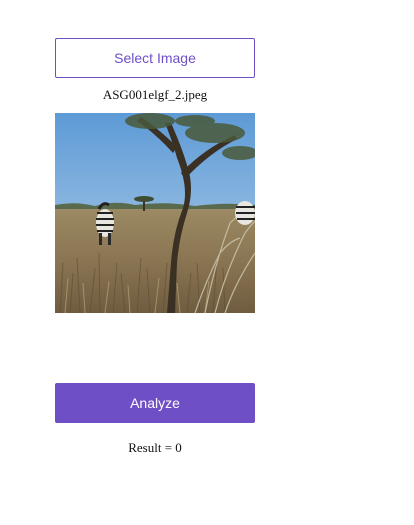 The width and height of the screenshot is (414, 525). I want to click on select-image-button: Select Image, so click(155, 58).